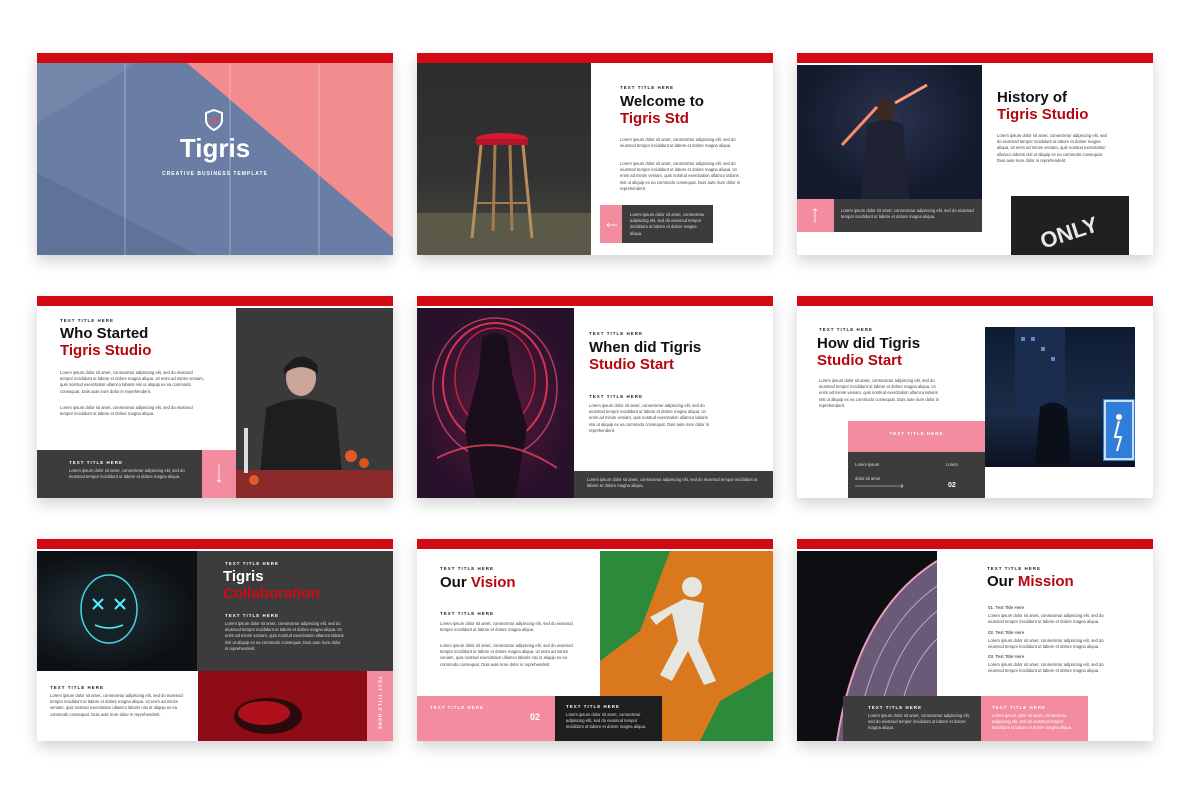  Describe the element at coordinates (77, 687) in the screenshot. I see `bottom-title: TEXT TITLE HERE` at that location.